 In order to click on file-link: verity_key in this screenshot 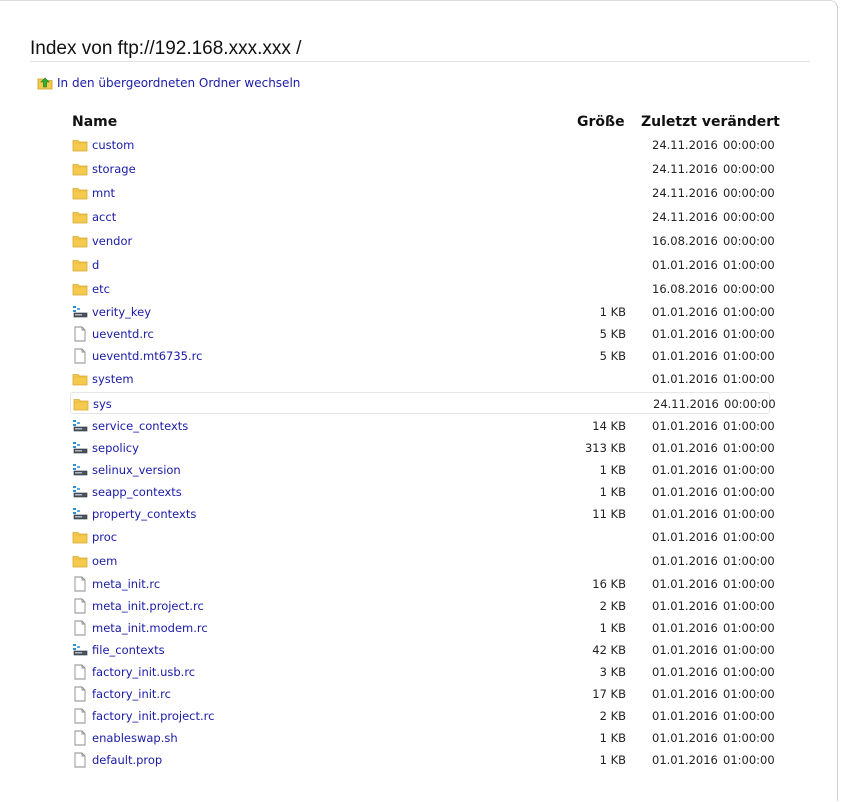, I will do `click(121, 312)`.